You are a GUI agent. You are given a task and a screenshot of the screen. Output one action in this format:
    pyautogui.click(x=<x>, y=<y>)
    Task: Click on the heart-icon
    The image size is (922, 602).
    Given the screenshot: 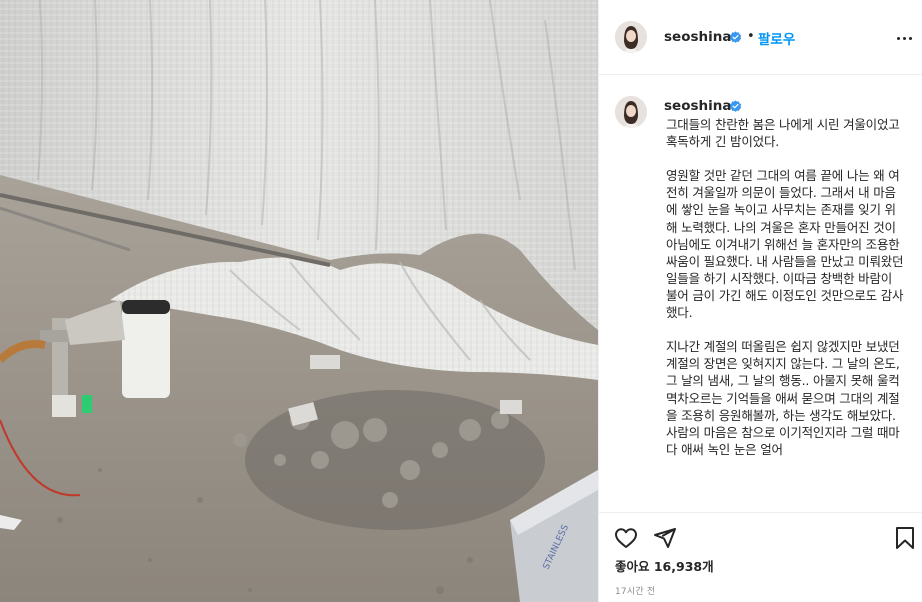 What is the action you would take?
    pyautogui.click(x=626, y=538)
    